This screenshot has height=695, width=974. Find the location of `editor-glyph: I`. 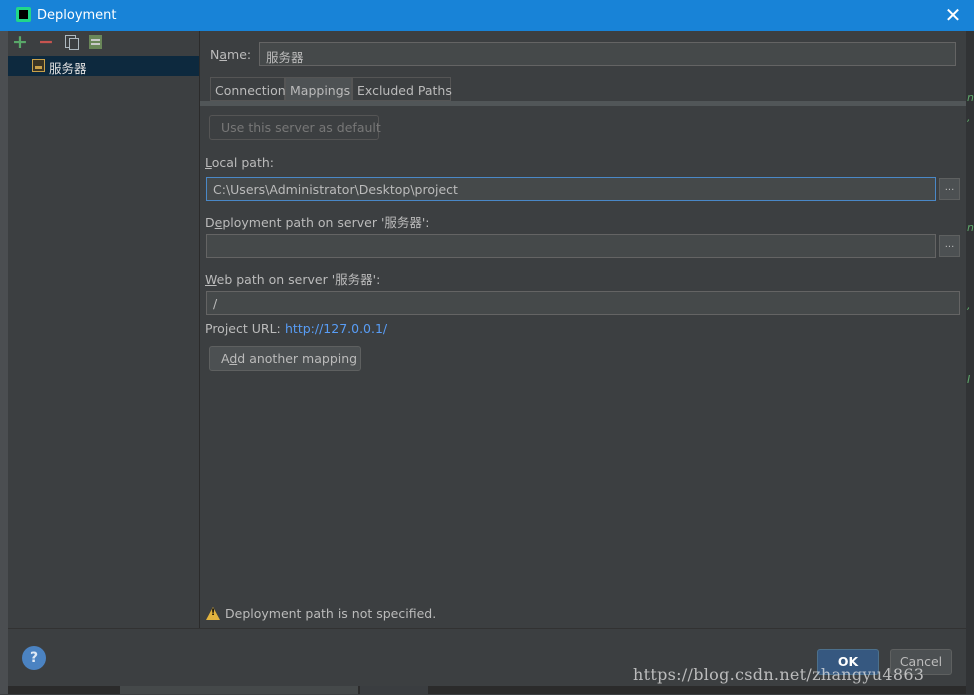

editor-glyph: I is located at coordinates (969, 379).